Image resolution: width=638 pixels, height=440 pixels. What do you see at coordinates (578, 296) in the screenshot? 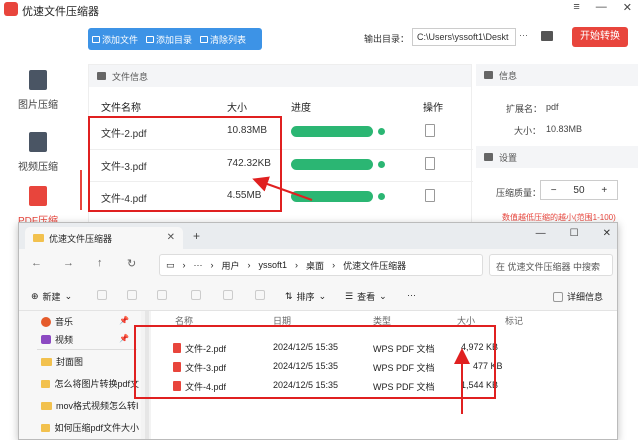
I see `details-button: 详细信息` at bounding box center [578, 296].